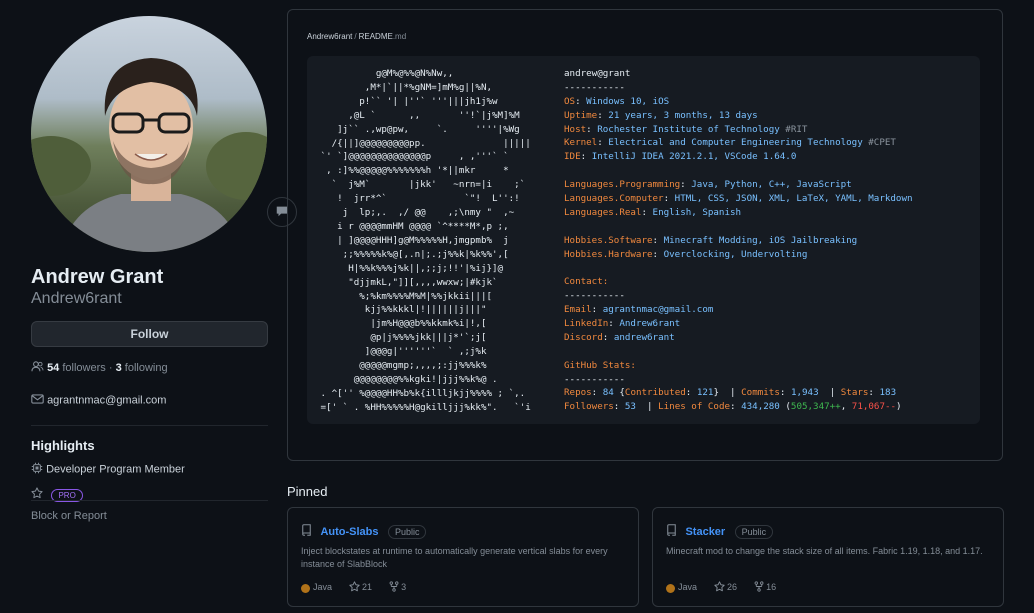 This screenshot has width=1034, height=613. Describe the element at coordinates (760, 240) in the screenshot. I see `info-value: Minecraft Modding, iOS Jailbreaking` at that location.